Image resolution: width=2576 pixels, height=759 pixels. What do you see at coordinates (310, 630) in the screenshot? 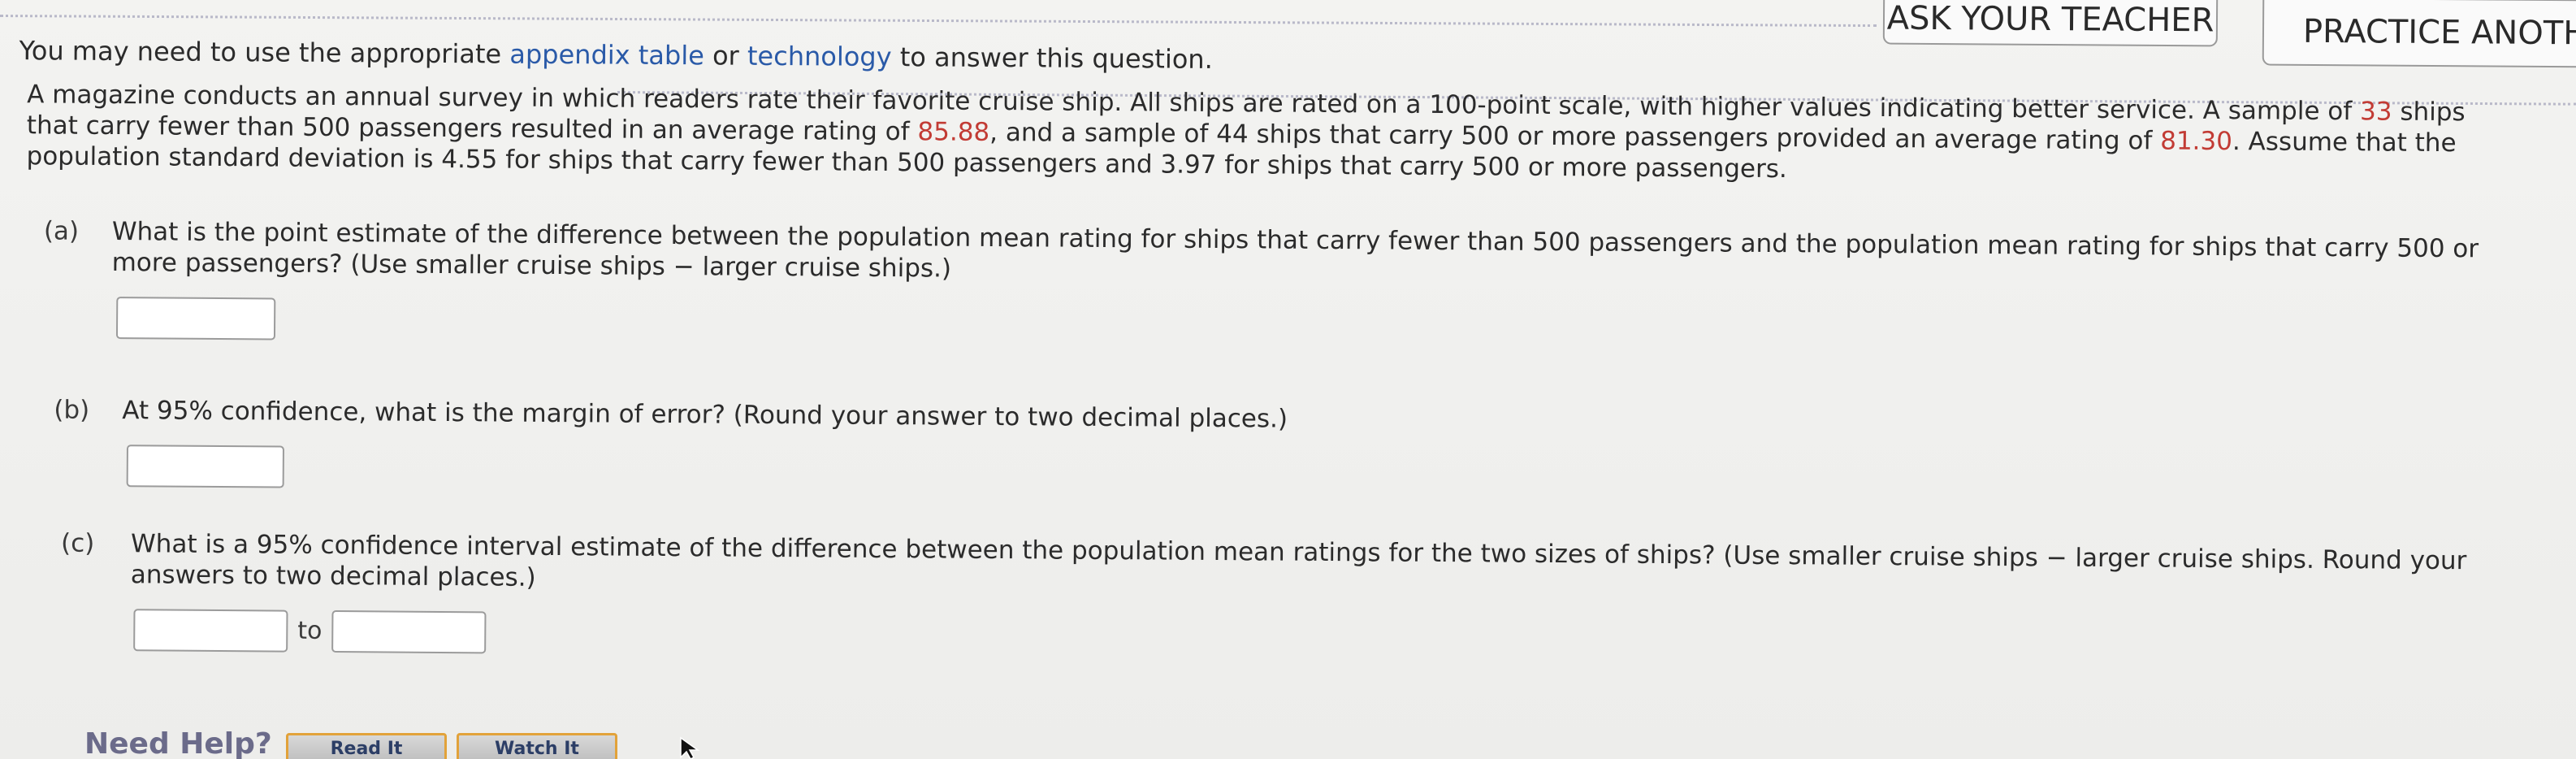
I see `interval-to-label: to` at bounding box center [310, 630].